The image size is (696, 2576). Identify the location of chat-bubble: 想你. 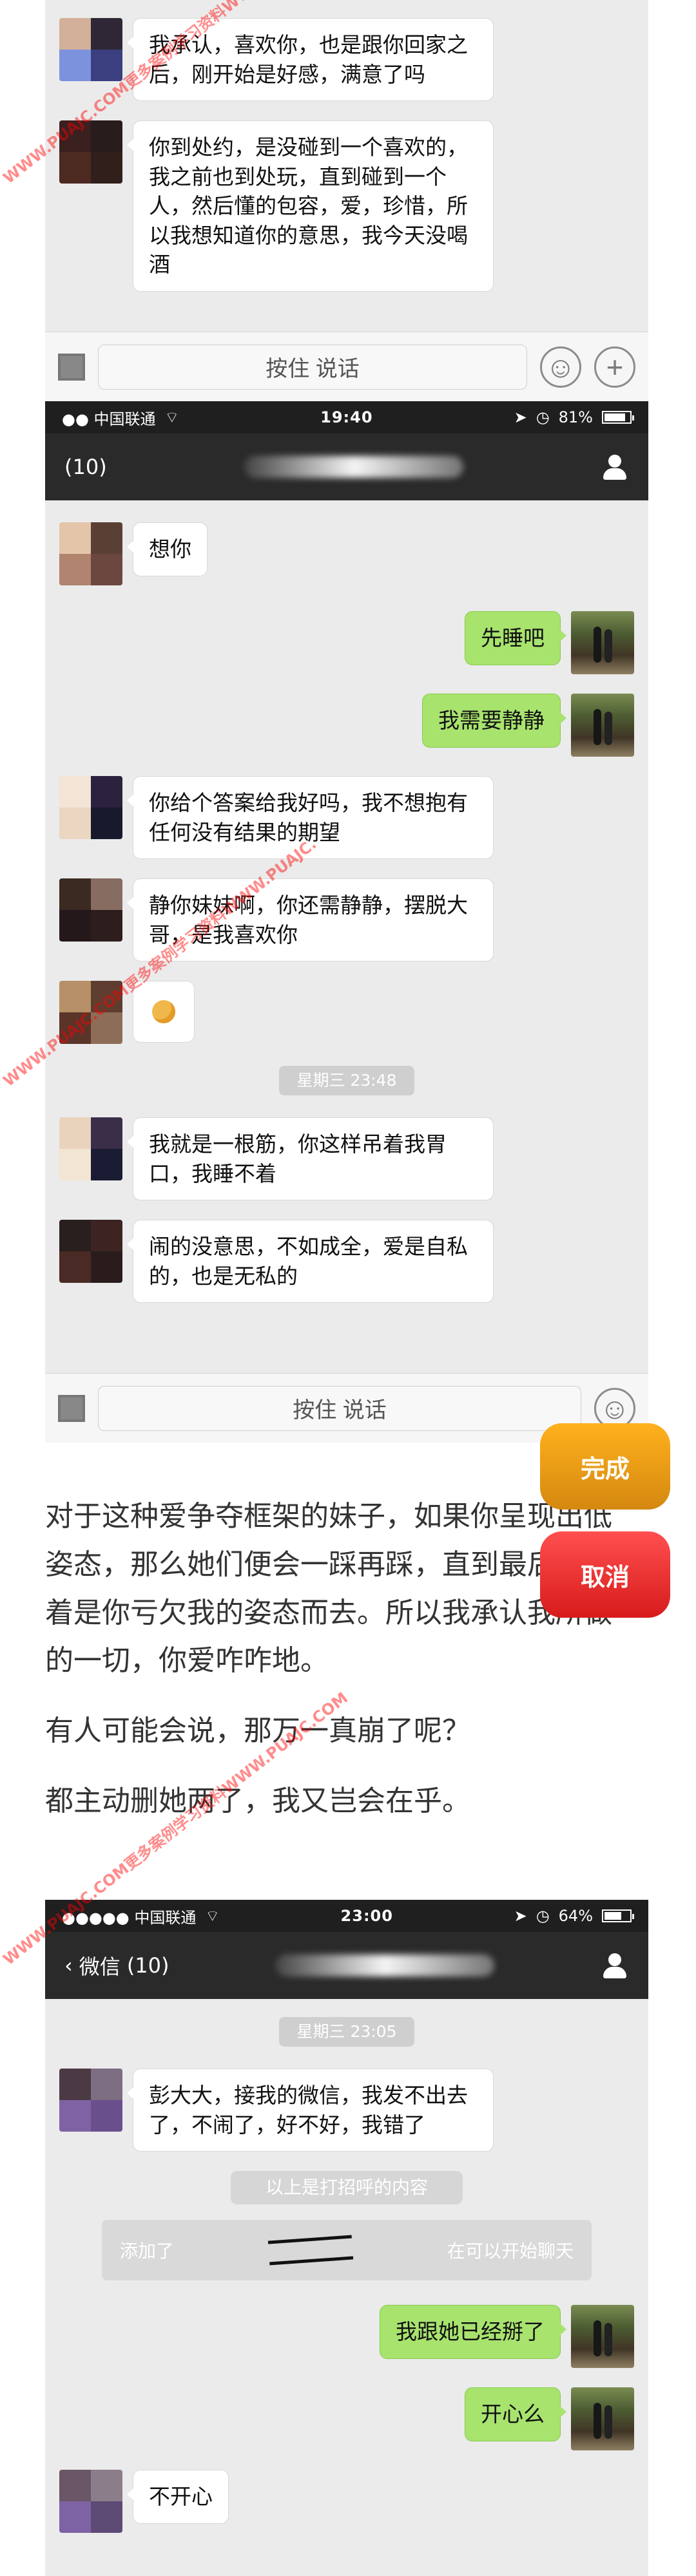
(167, 549).